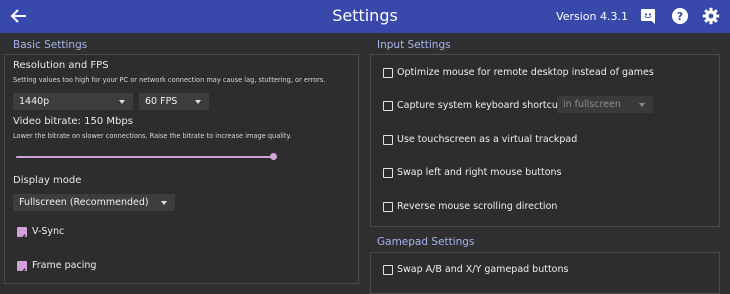 The width and height of the screenshot is (730, 294). I want to click on vsync-checkbox-row: V-Sync, so click(77, 233).